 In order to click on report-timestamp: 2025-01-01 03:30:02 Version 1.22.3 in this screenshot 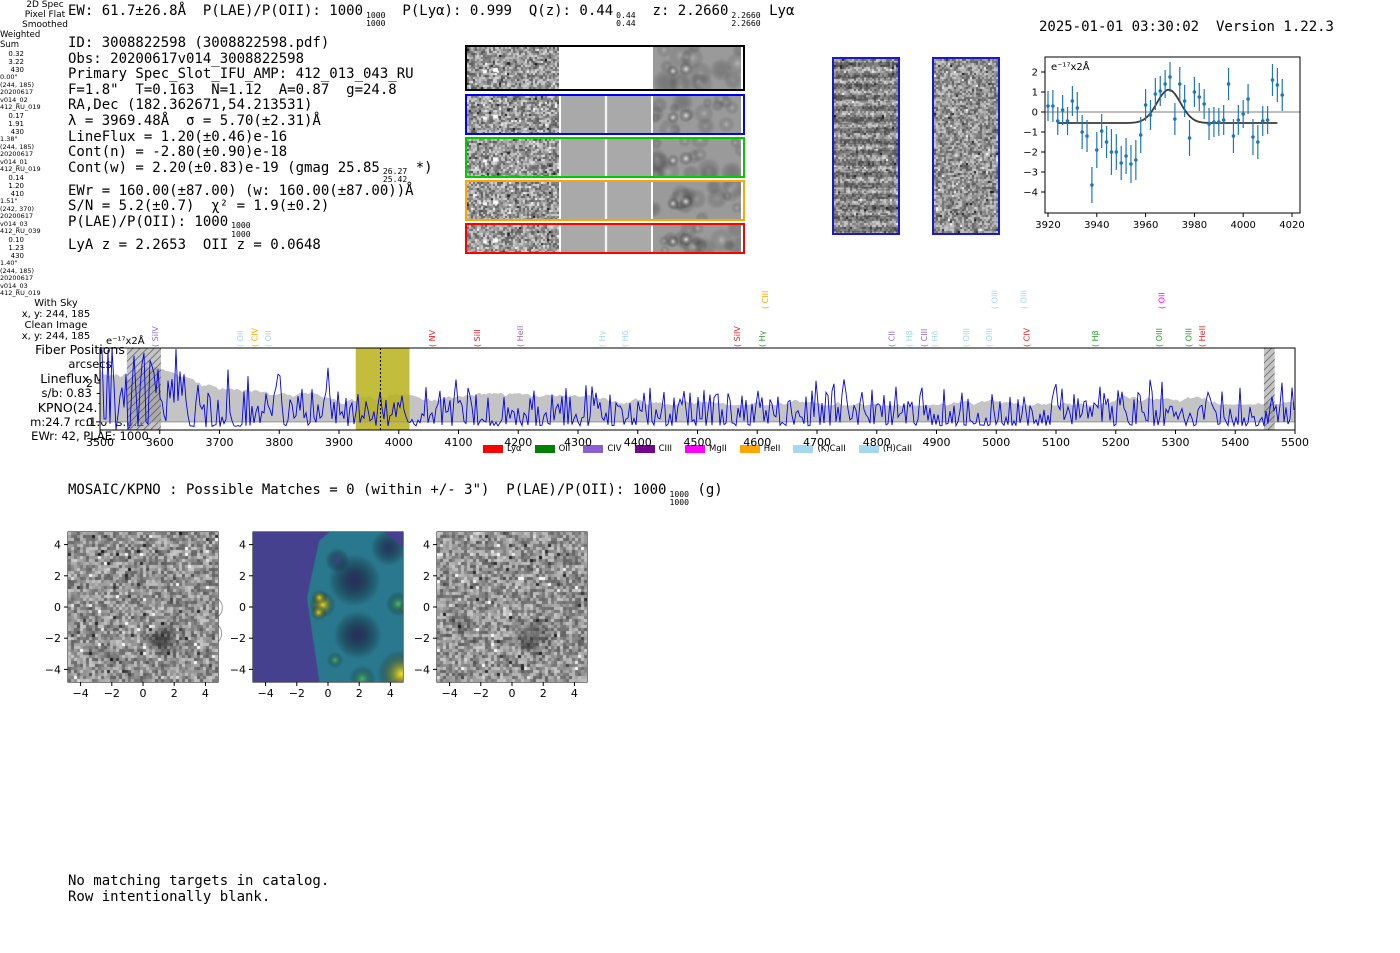, I will do `click(1169, 27)`.